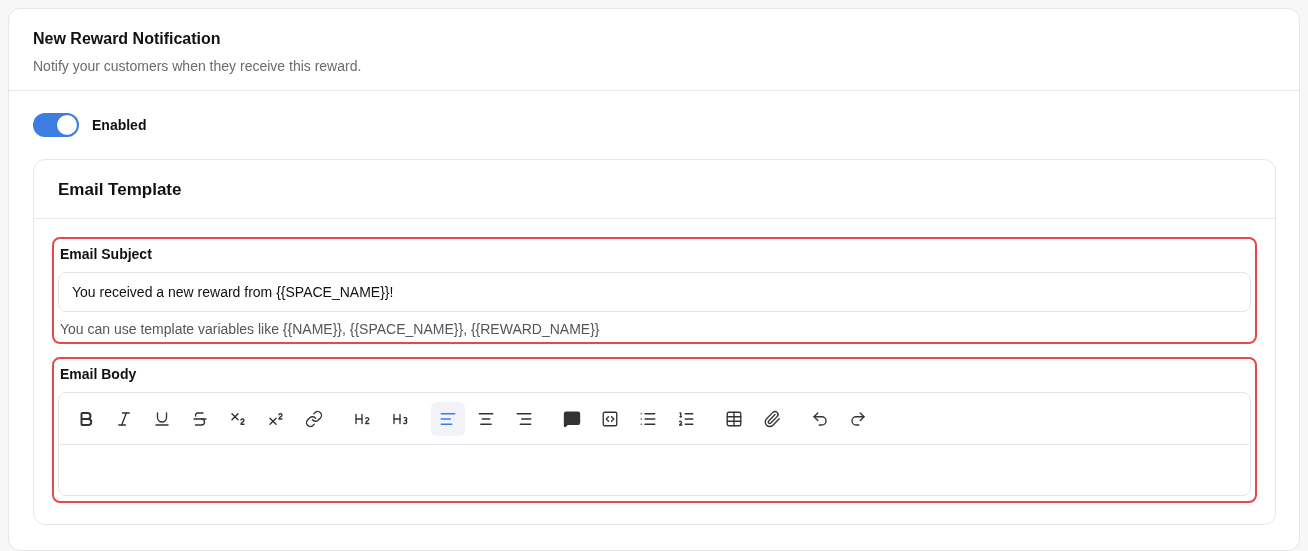  What do you see at coordinates (448, 418) in the screenshot?
I see `align-left-button` at bounding box center [448, 418].